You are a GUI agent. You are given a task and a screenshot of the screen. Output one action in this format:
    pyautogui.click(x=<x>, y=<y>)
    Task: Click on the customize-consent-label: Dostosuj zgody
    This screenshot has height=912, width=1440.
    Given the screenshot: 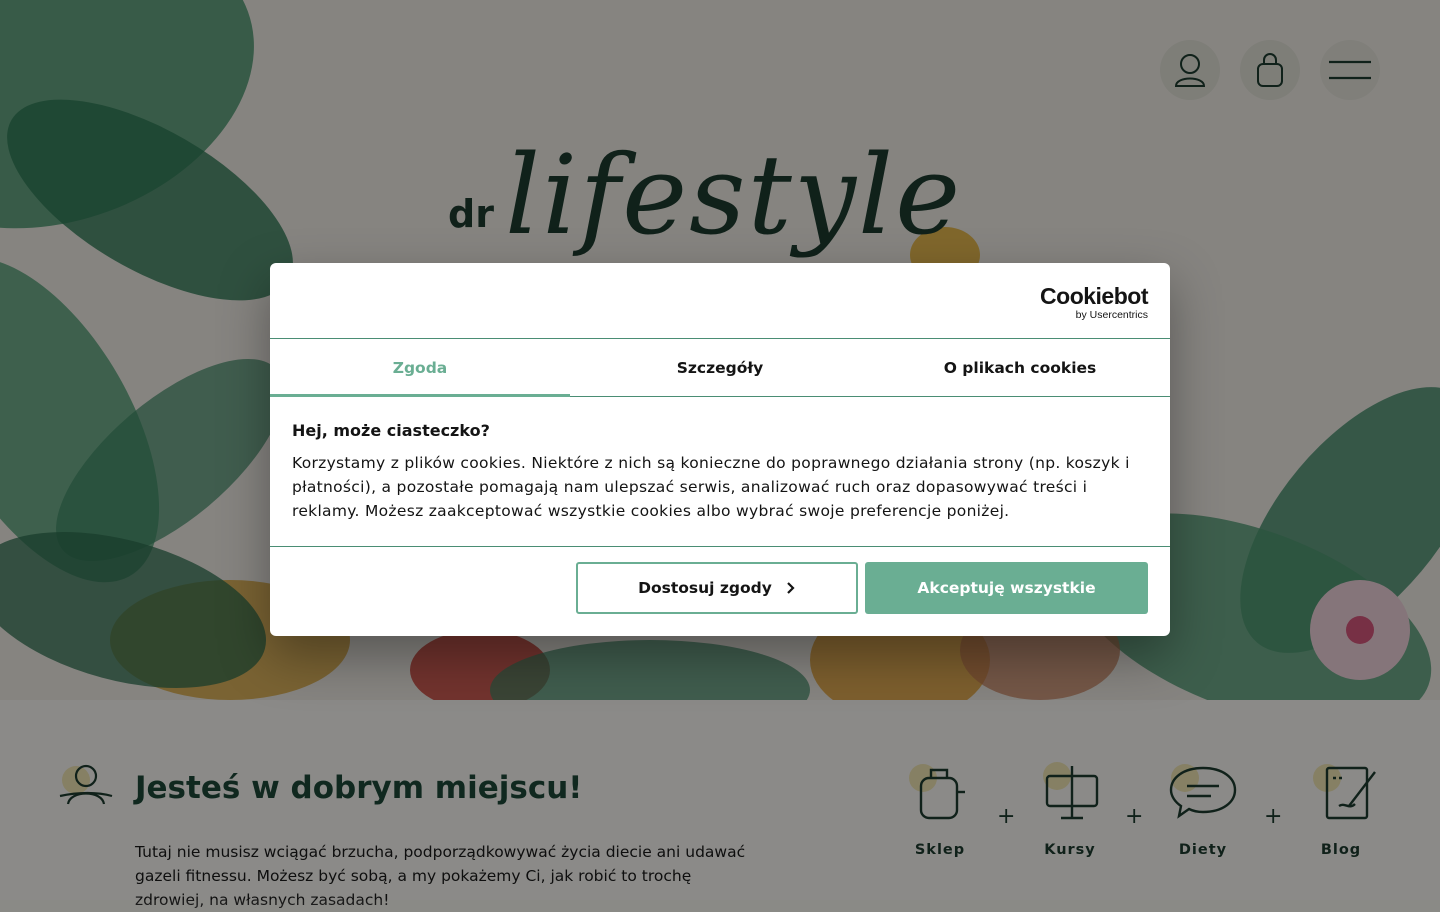 What is the action you would take?
    pyautogui.click(x=705, y=588)
    